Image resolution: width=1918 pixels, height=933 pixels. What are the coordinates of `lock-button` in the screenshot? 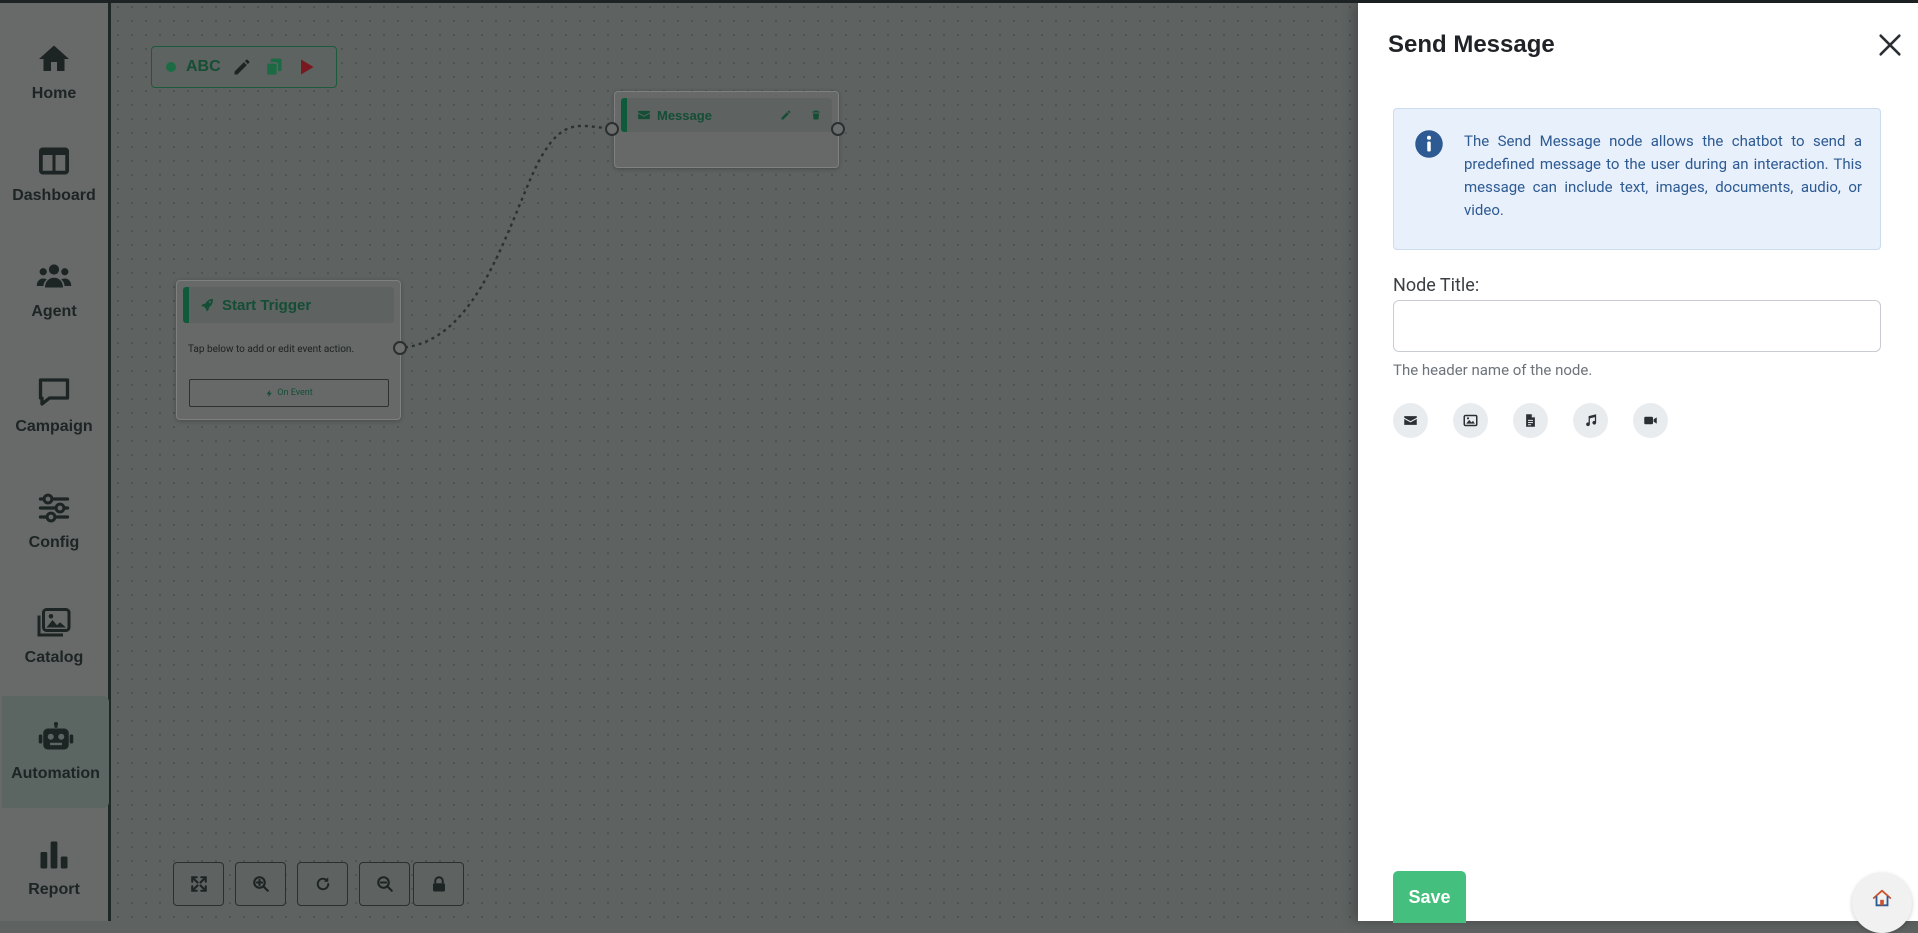 It's located at (438, 884).